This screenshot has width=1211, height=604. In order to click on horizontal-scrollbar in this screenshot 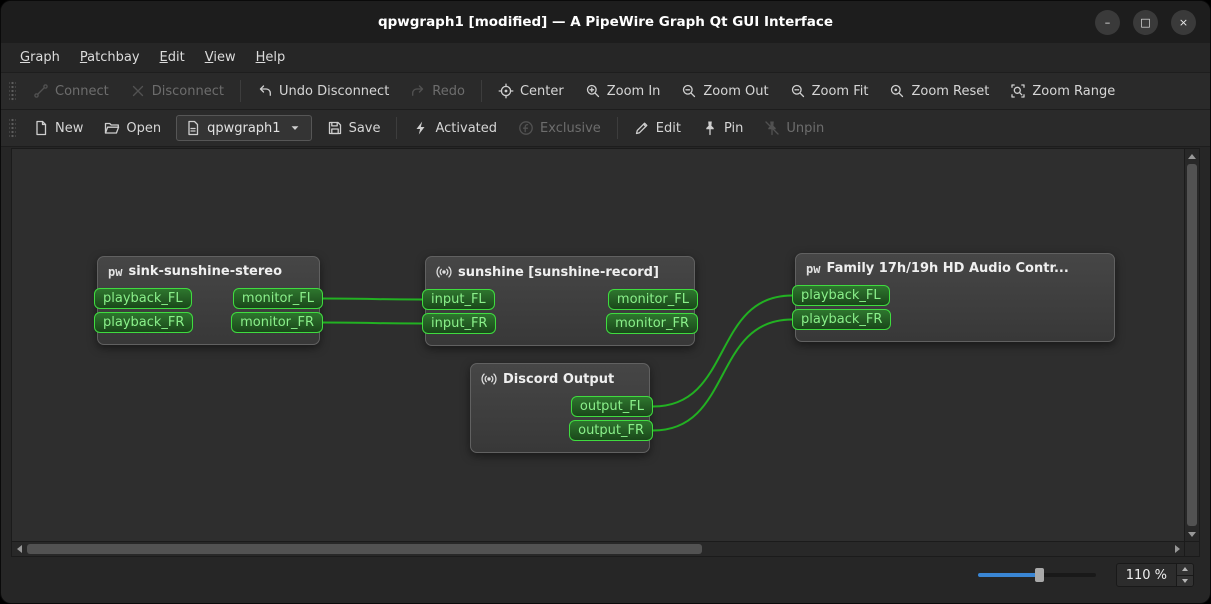, I will do `click(598, 548)`.